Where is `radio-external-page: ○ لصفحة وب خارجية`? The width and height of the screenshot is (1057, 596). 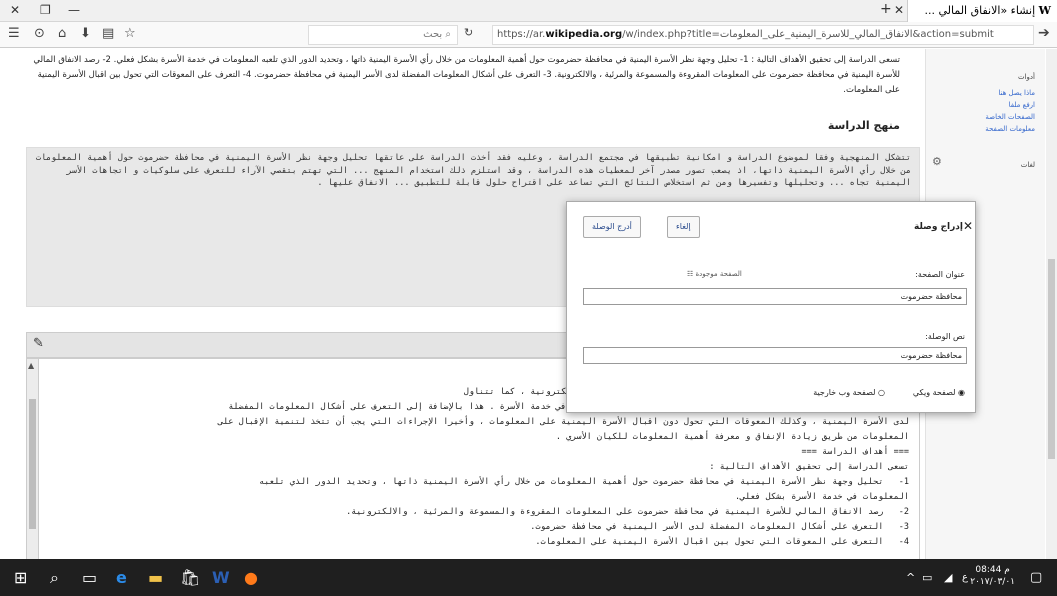 radio-external-page: ○ لصفحة وب خارجية is located at coordinates (849, 392).